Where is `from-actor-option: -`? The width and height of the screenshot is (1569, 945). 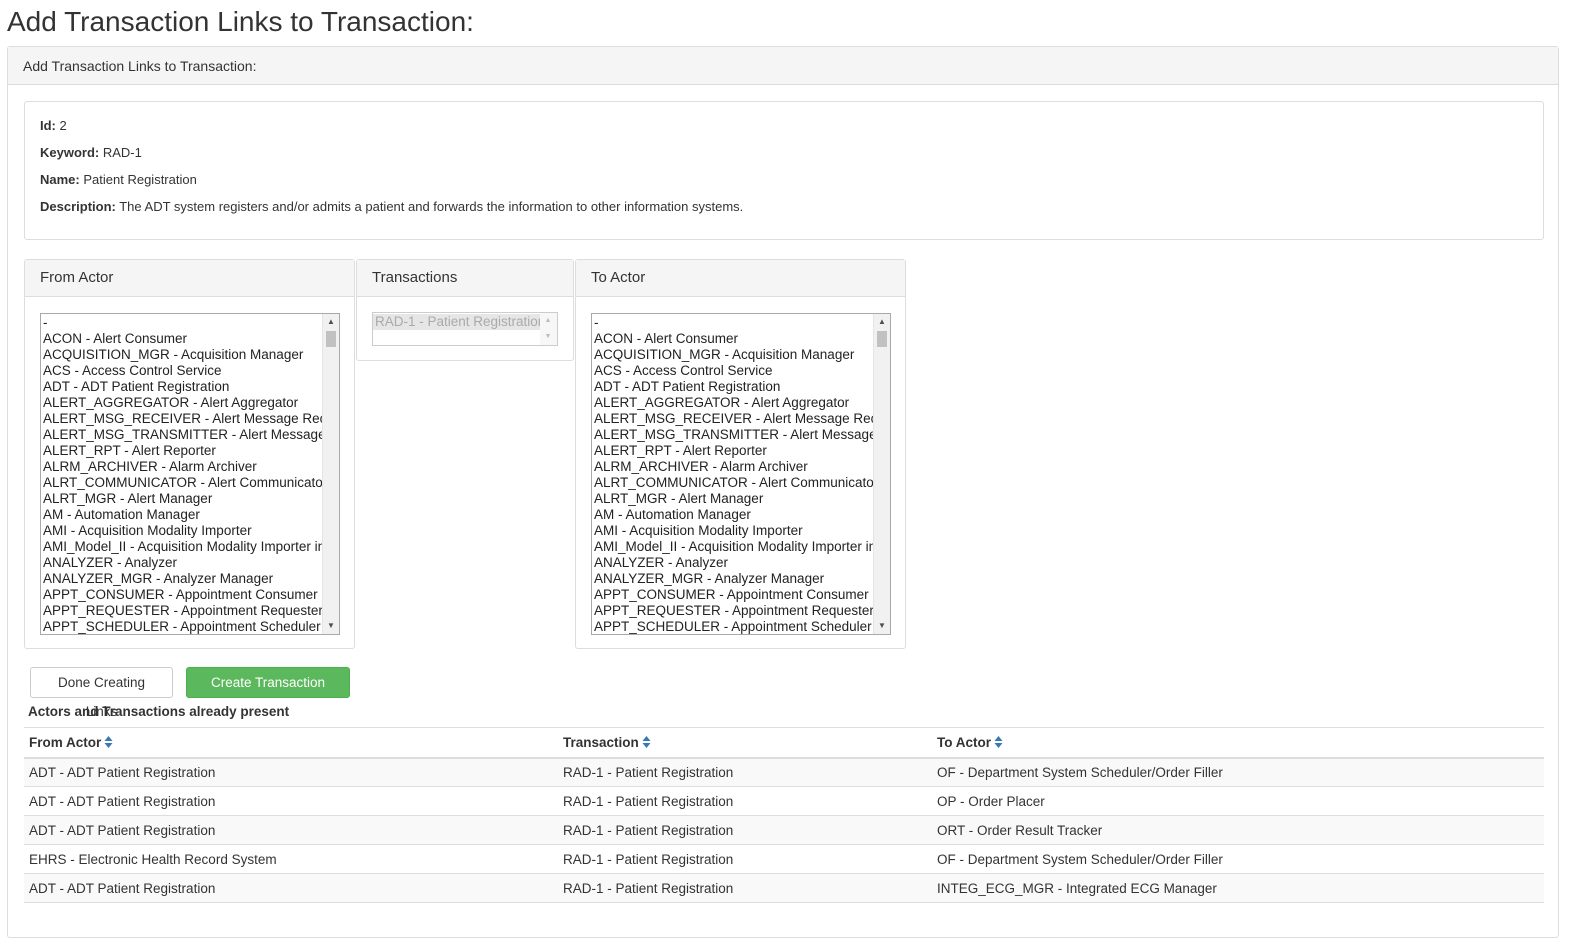 from-actor-option: - is located at coordinates (181, 323).